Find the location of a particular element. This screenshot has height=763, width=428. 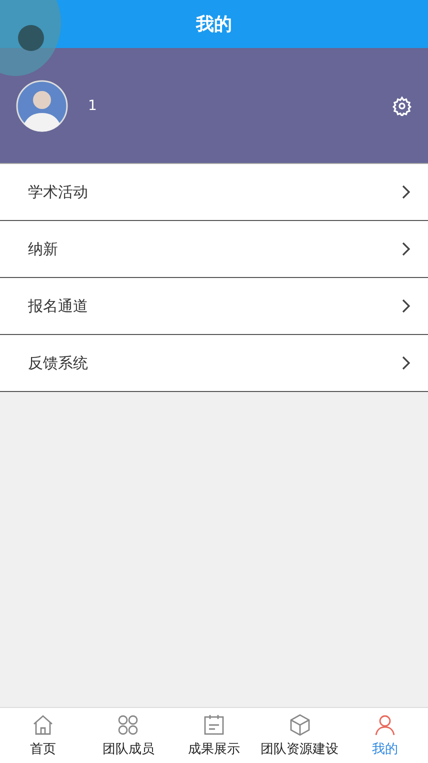

user-icon is located at coordinates (385, 725).